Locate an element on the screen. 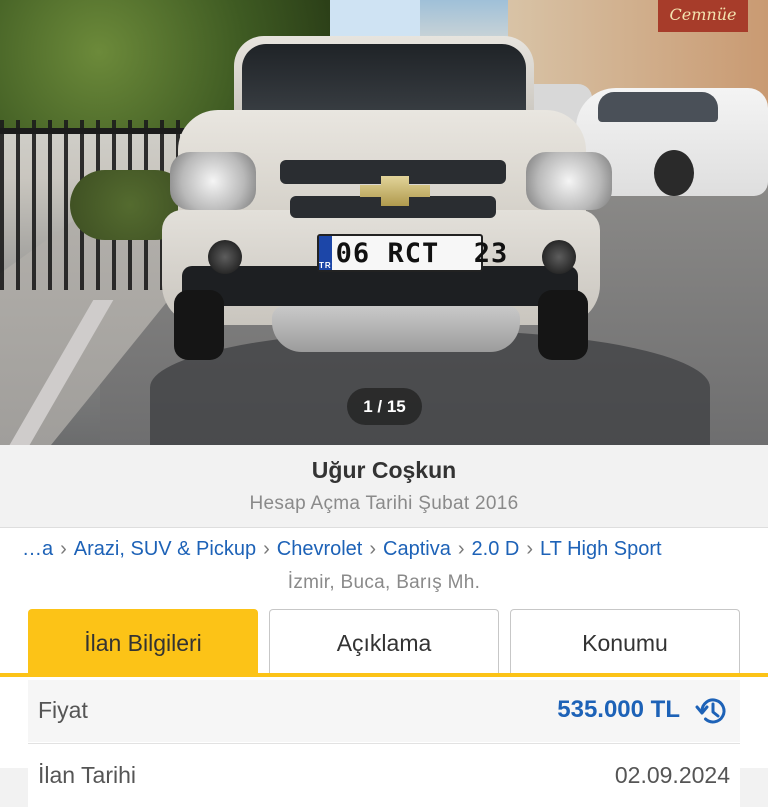  seller-info: Uğur Coşkun Hesap Açma Tarihi Şubat 2016 is located at coordinates (384, 486).